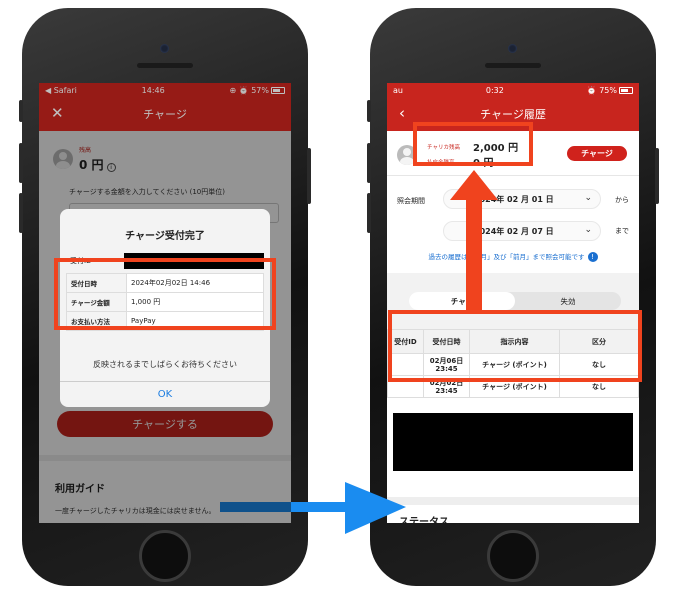  What do you see at coordinates (513, 90) in the screenshot?
I see `status-bar: au 0:32 ⏰ 75%` at bounding box center [513, 90].